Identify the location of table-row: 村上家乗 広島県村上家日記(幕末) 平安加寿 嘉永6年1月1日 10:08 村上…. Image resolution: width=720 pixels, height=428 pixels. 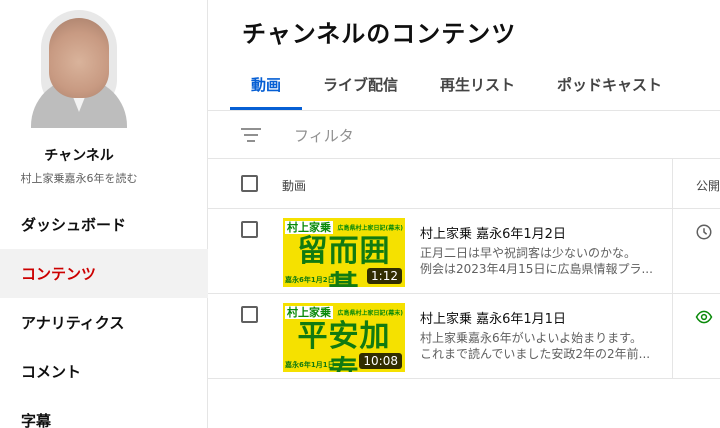
(464, 336).